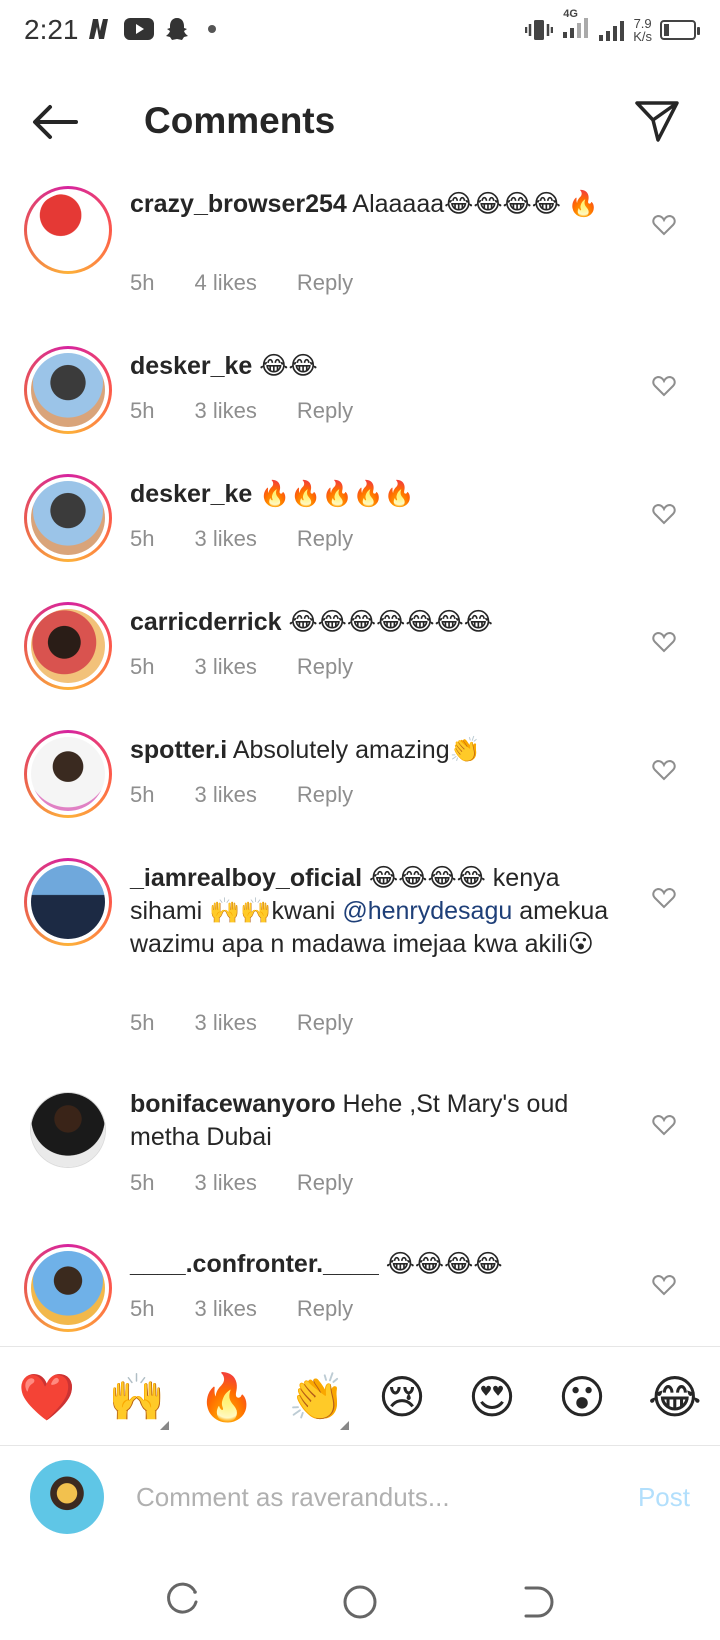 The height and width of the screenshot is (1640, 720). Describe the element at coordinates (55, 122) in the screenshot. I see `back-arrow-icon` at that location.